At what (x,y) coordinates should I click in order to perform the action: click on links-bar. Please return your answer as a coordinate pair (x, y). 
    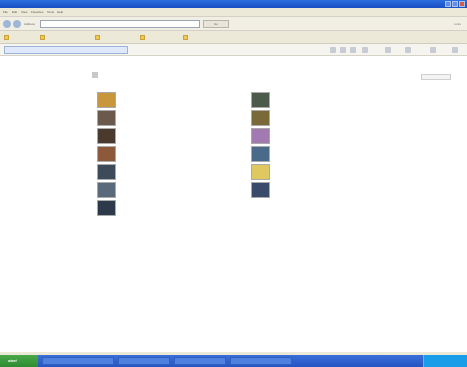
    Looking at the image, I should click on (233, 37).